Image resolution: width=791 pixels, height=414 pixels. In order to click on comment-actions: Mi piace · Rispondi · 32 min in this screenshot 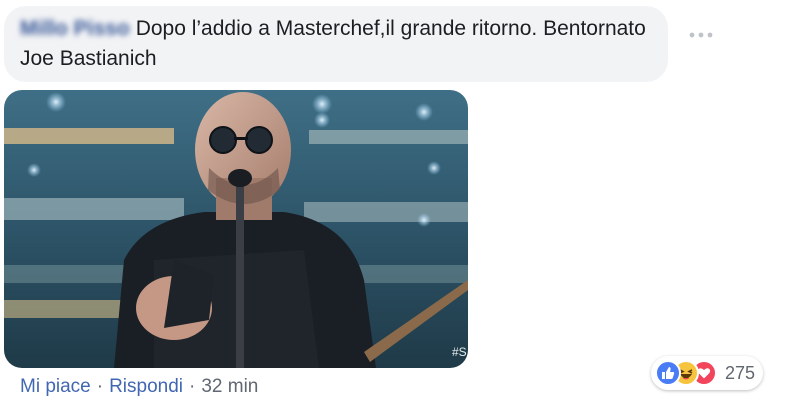, I will do `click(139, 387)`.